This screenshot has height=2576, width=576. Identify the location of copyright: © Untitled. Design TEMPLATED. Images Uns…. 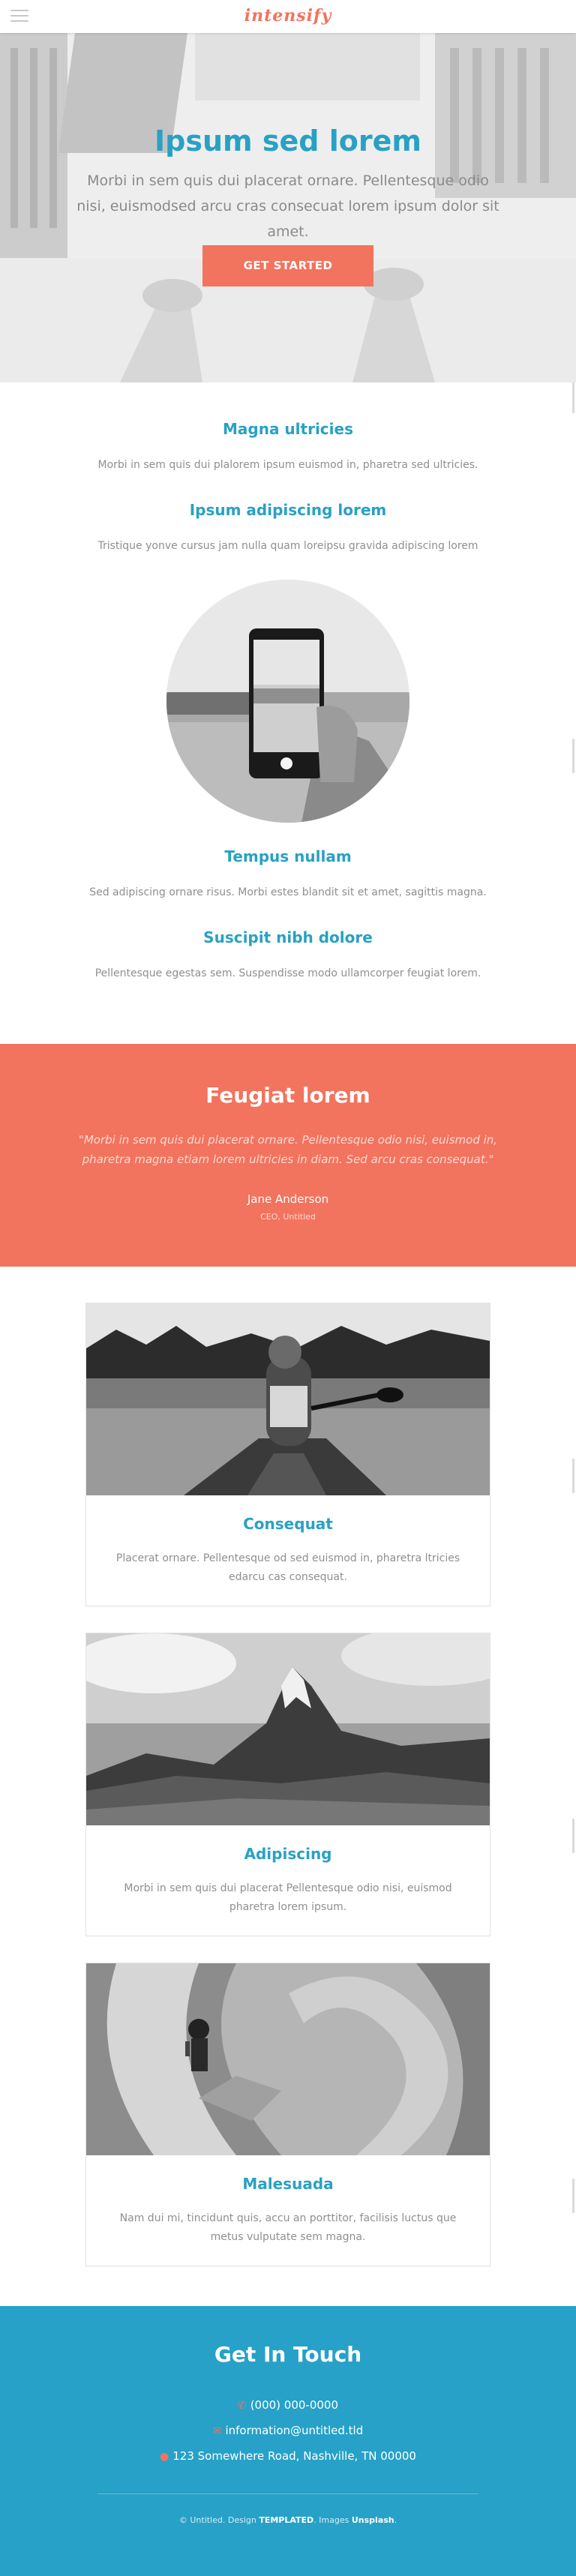
(288, 2520).